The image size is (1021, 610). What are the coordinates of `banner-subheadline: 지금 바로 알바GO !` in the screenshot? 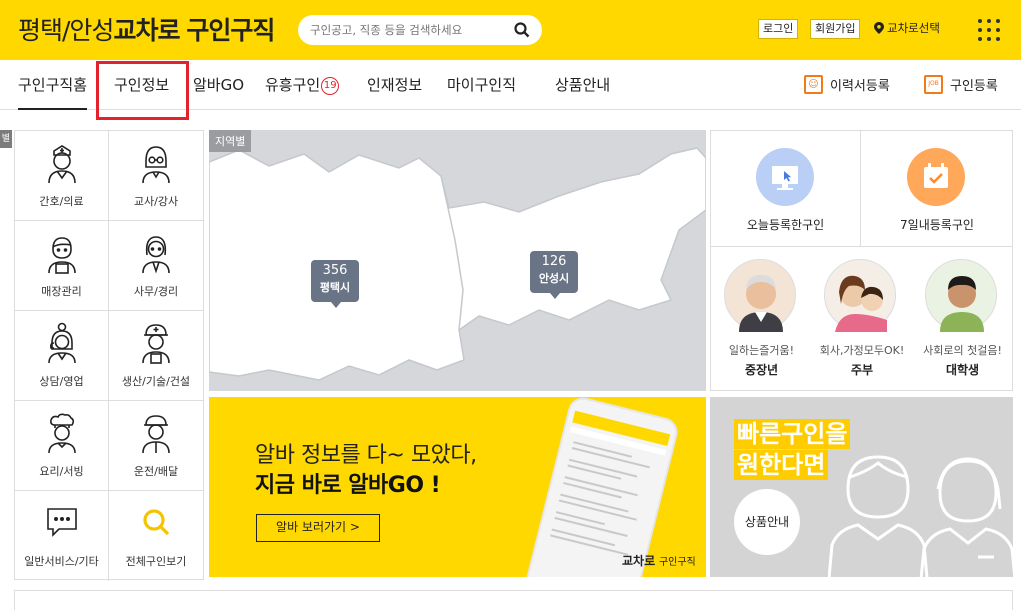 It's located at (348, 485).